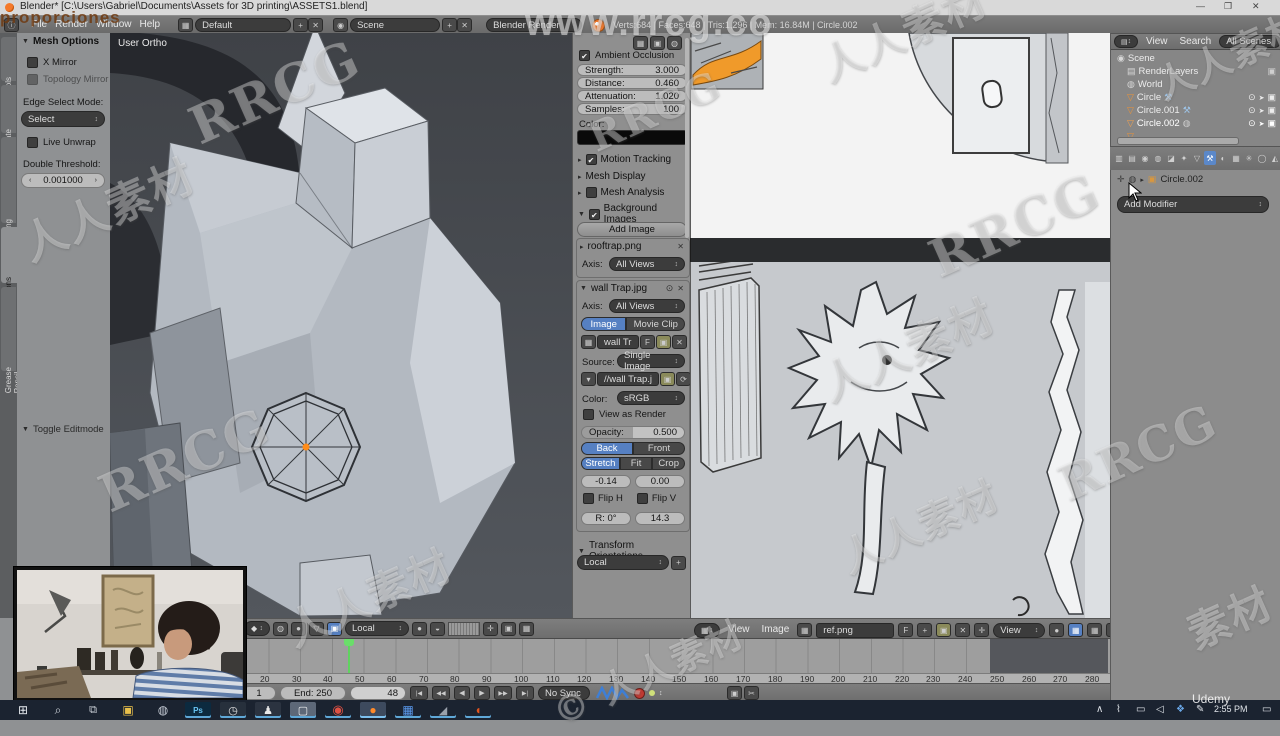 The height and width of the screenshot is (736, 1280). Describe the element at coordinates (1158, 158) in the screenshot. I see `properties-tab-icon: ◍` at that location.